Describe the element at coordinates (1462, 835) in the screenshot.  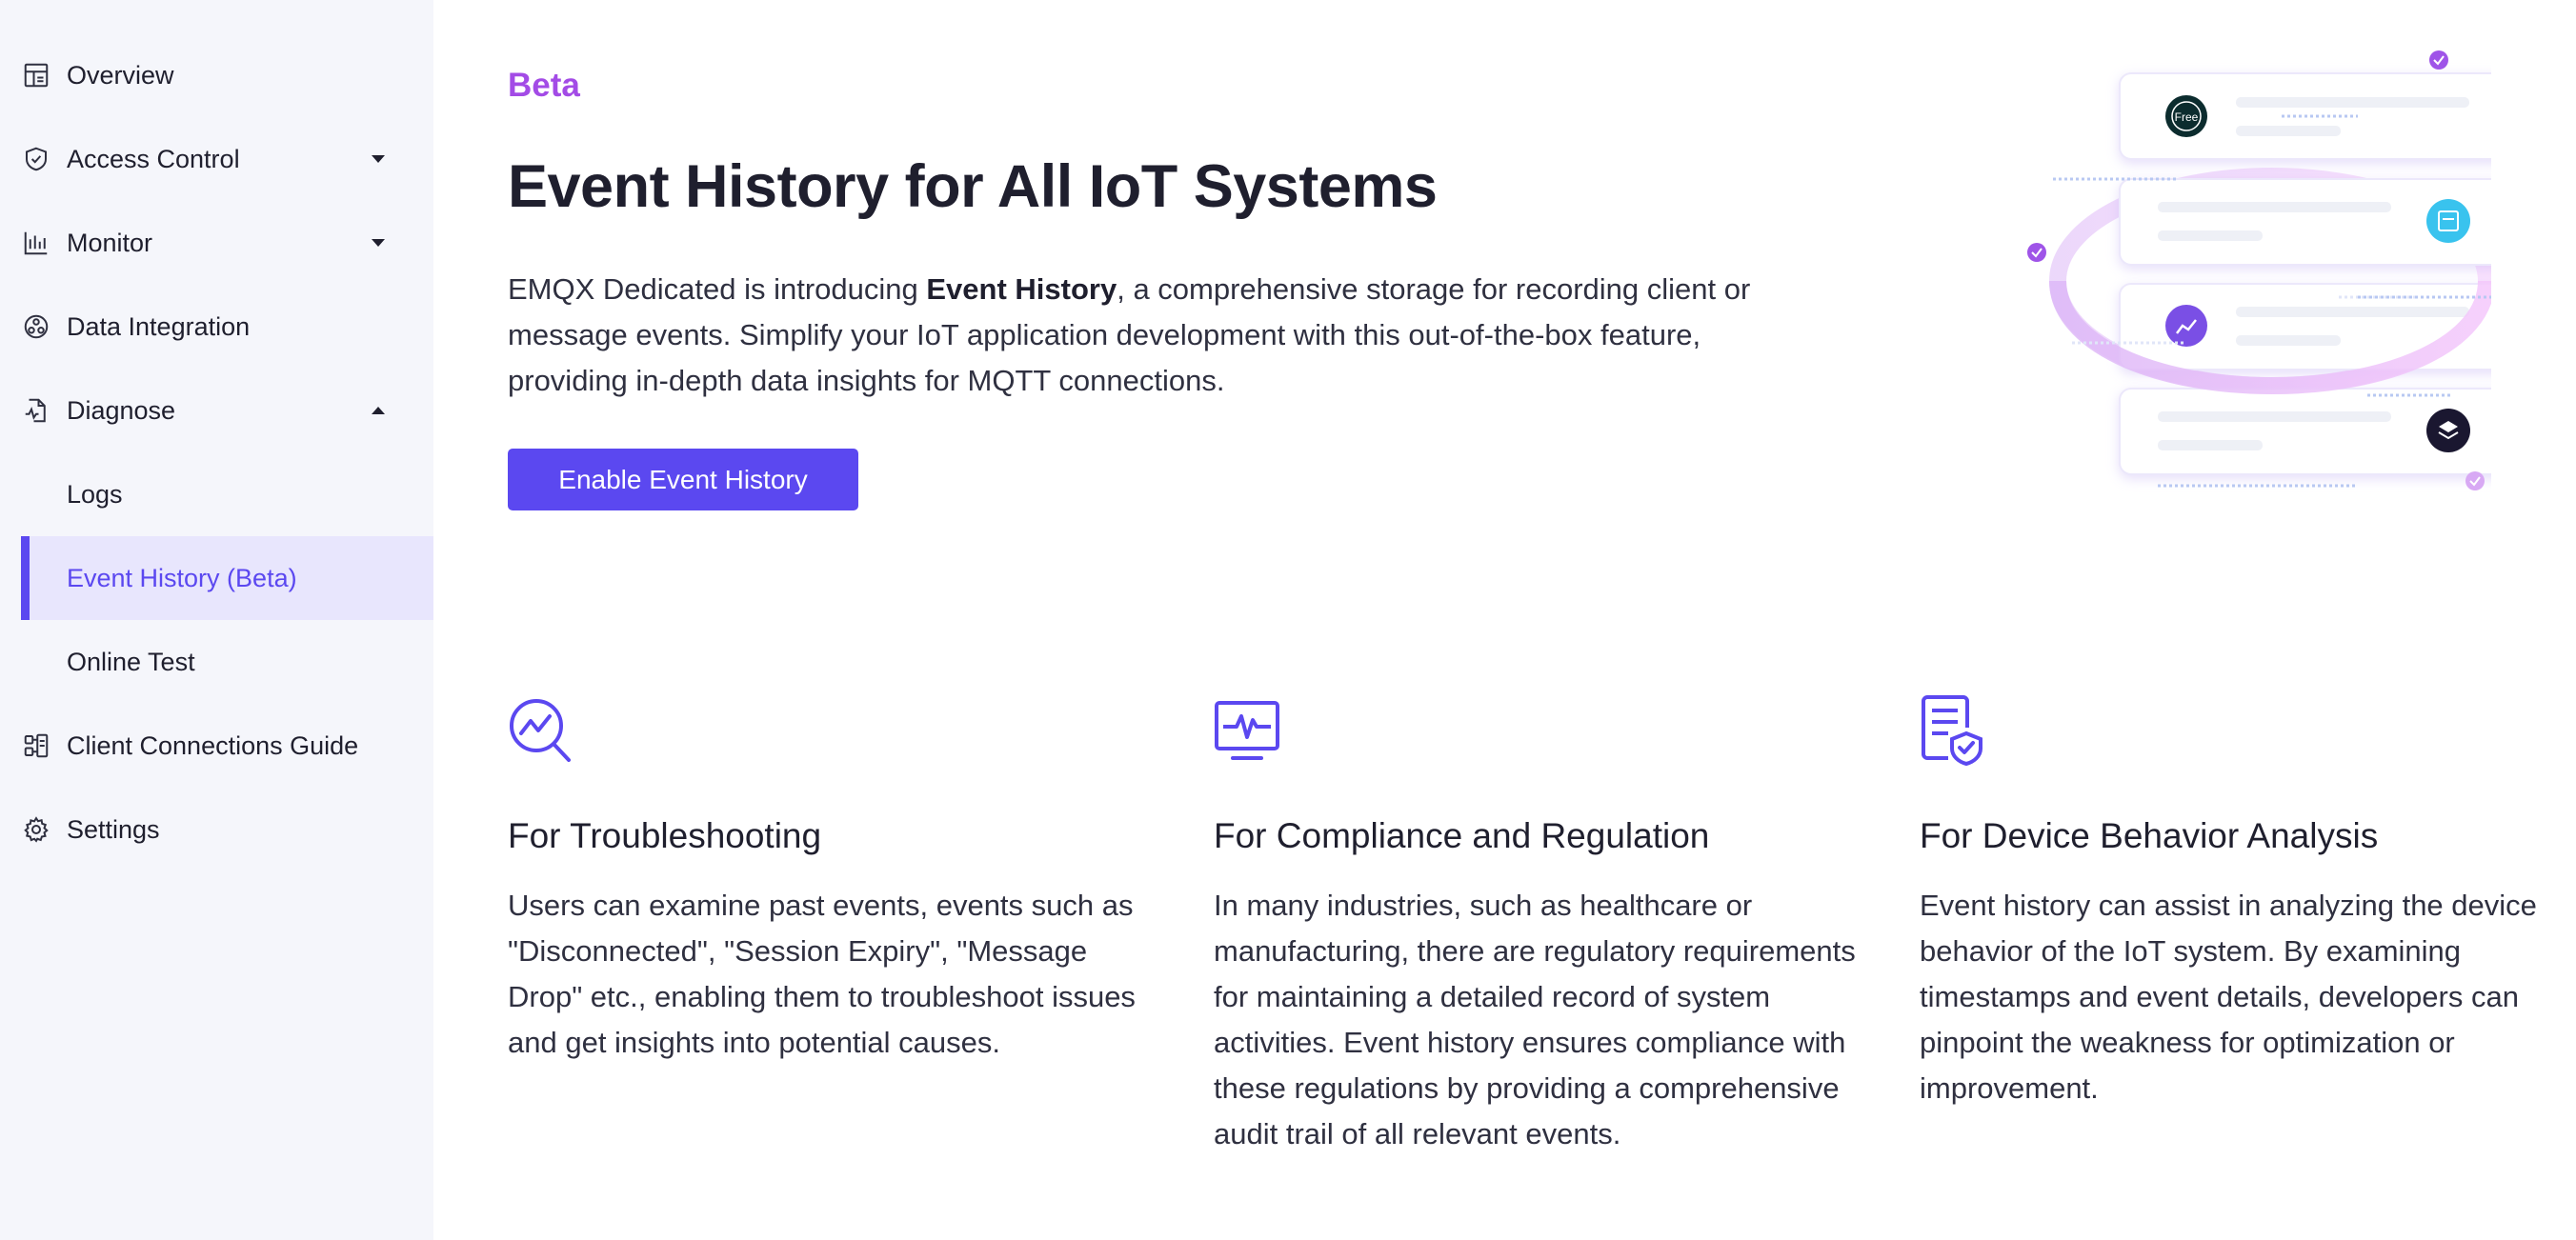
I see `feature-title: For Compliance and Regulation` at that location.